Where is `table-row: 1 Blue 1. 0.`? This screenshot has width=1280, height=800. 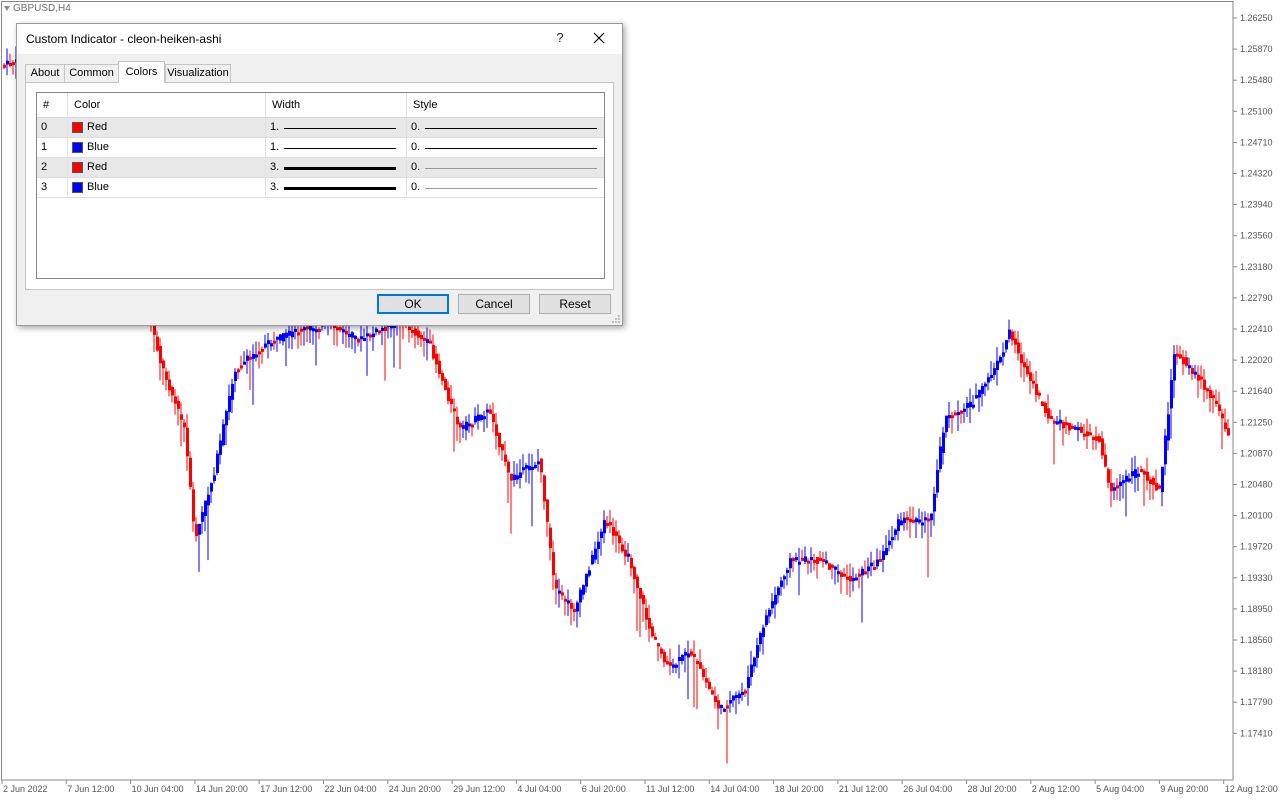 table-row: 1 Blue 1. 0. is located at coordinates (320, 148).